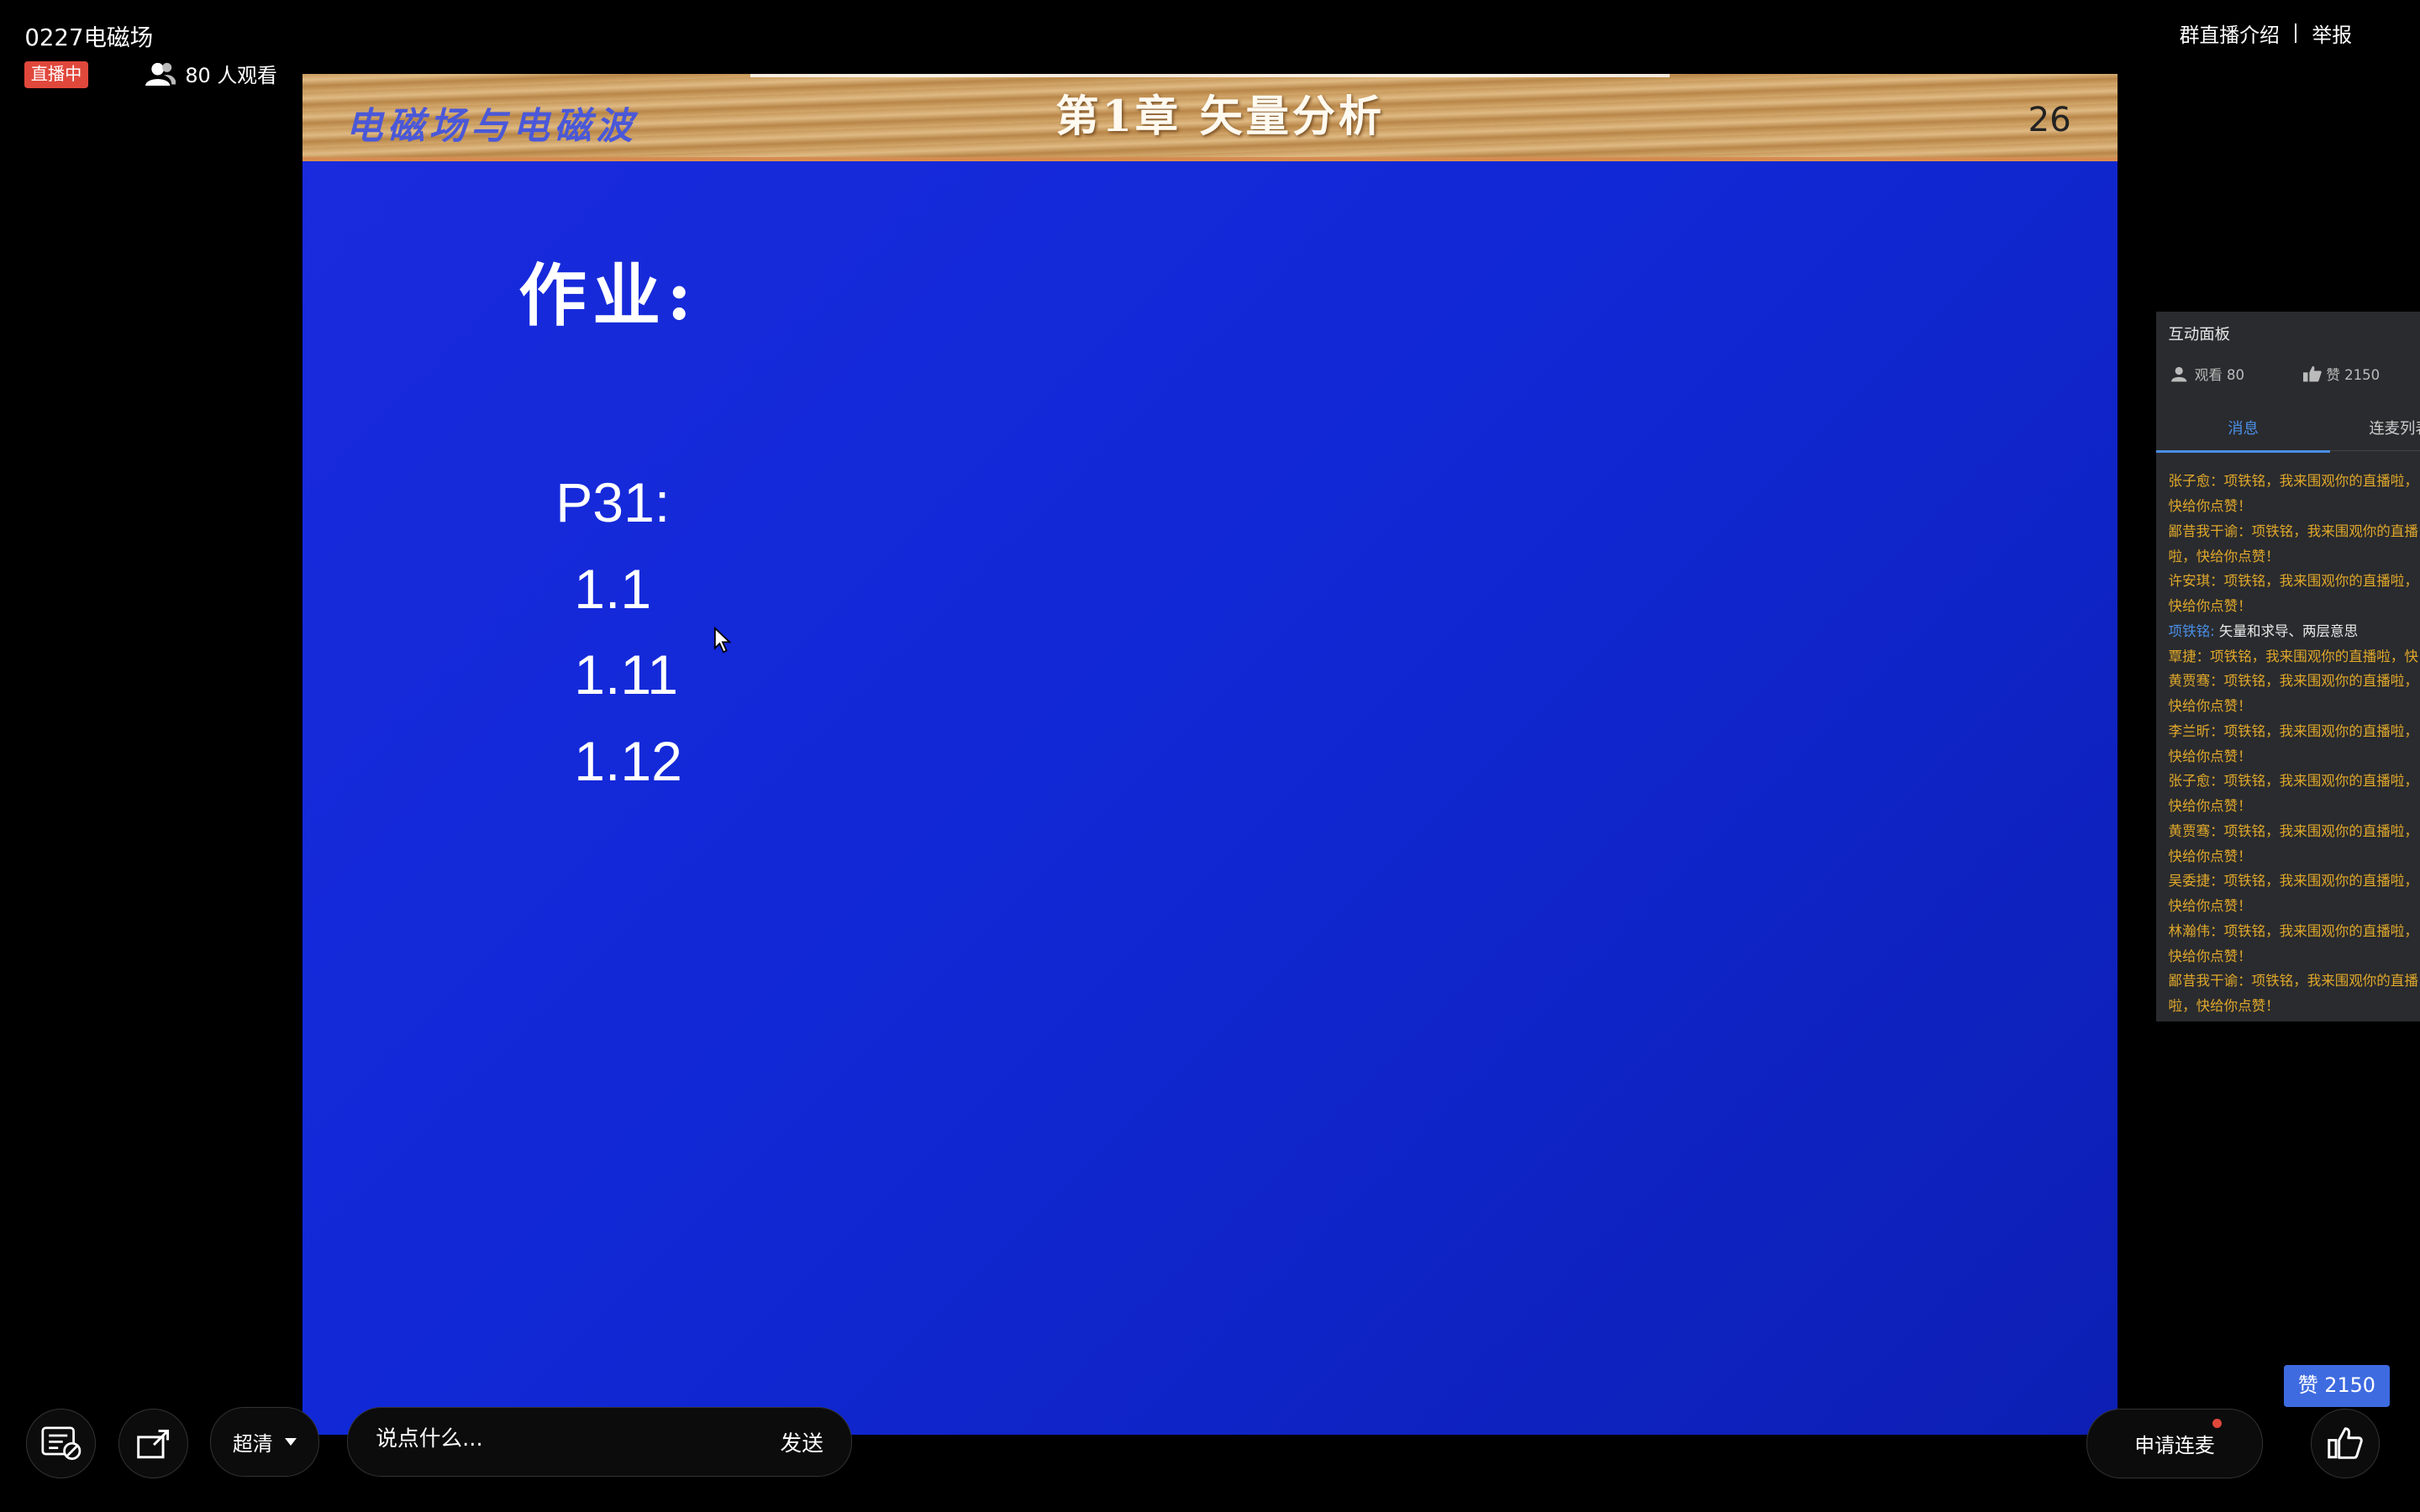  What do you see at coordinates (2288, 630) in the screenshot?
I see `host-message: 矢量和求导、两层意思` at bounding box center [2288, 630].